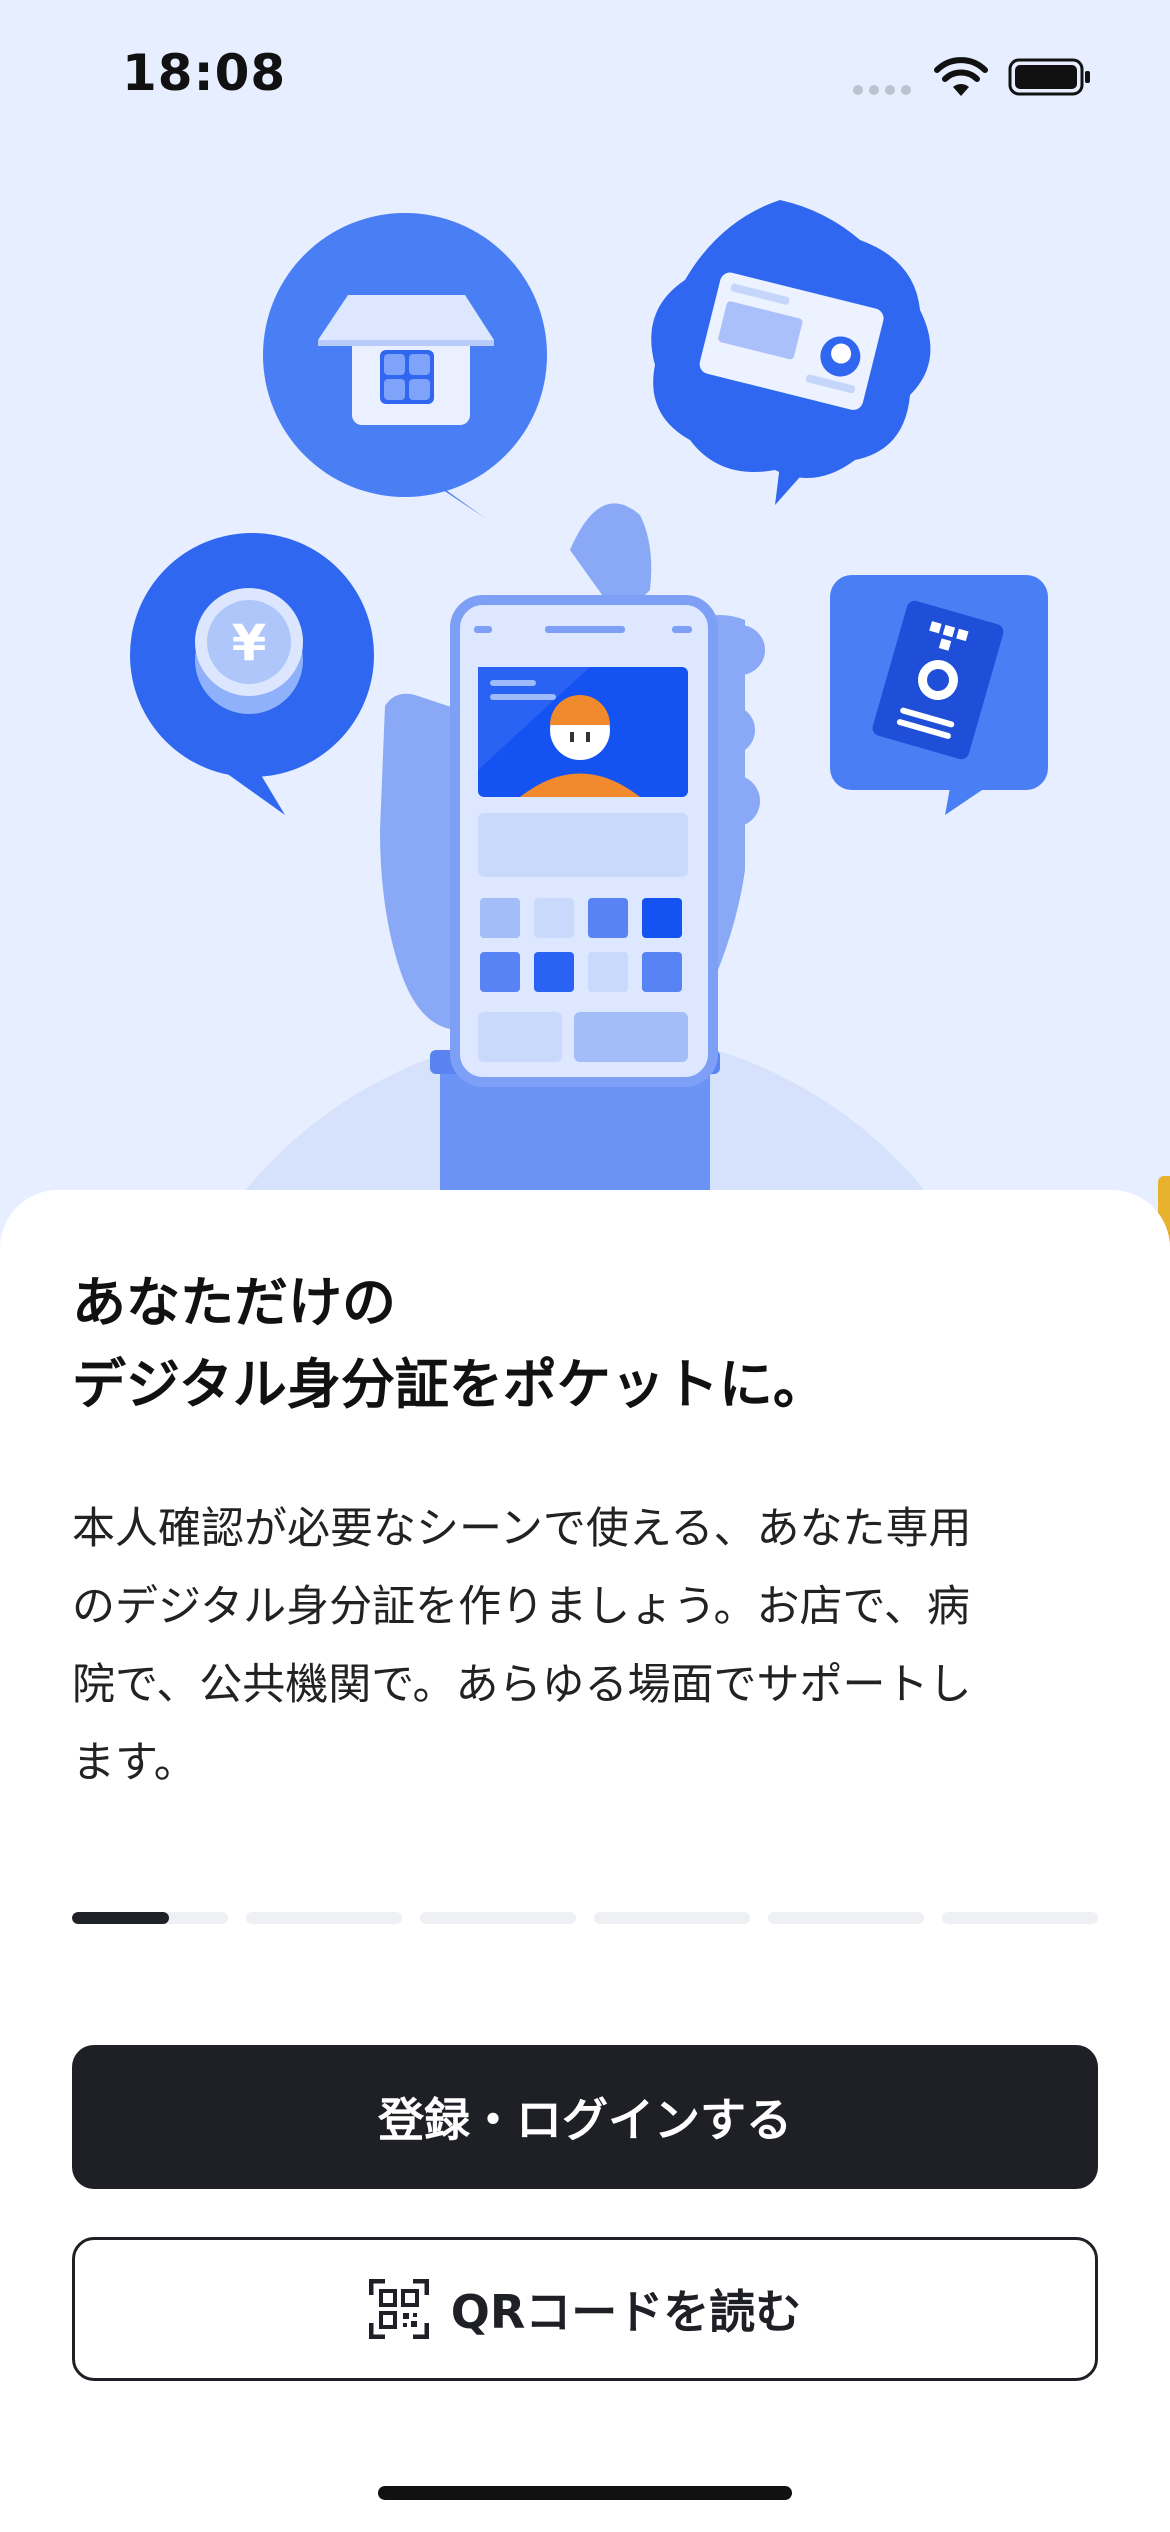 This screenshot has height=2532, width=1170. What do you see at coordinates (939, 695) in the screenshot?
I see `passport-bubble-icon` at bounding box center [939, 695].